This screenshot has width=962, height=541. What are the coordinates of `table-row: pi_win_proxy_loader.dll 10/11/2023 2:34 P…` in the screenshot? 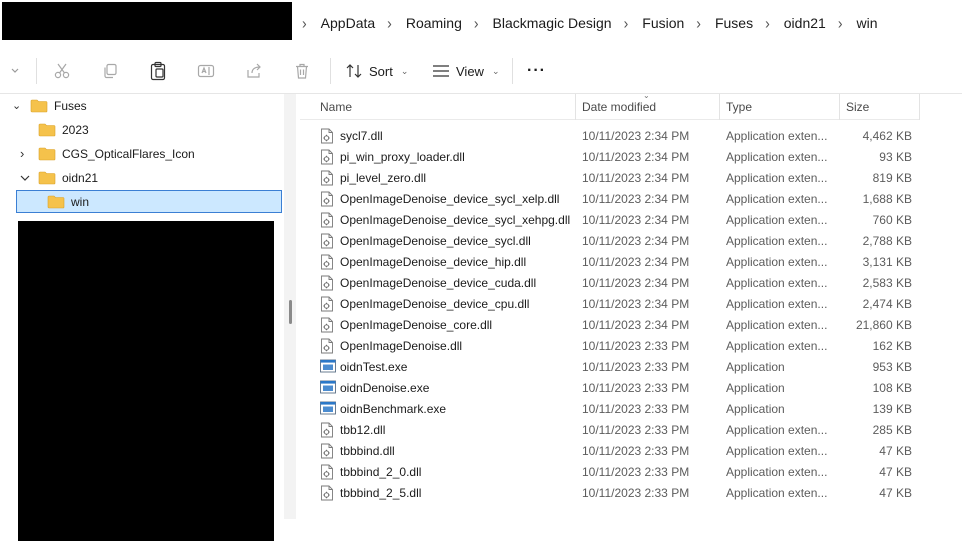 It's located at (620, 156).